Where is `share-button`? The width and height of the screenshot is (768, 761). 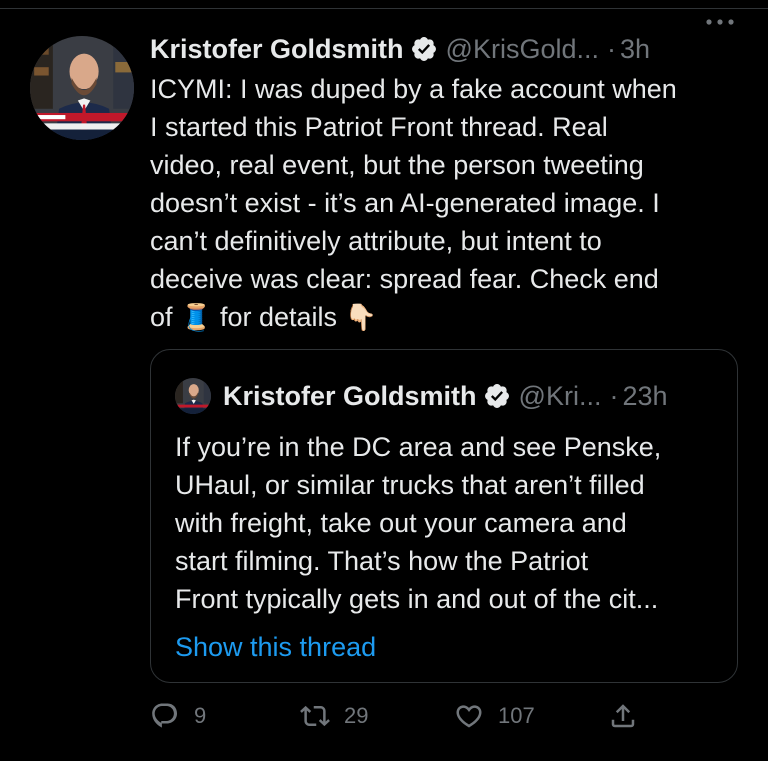
share-button is located at coordinates (623, 716).